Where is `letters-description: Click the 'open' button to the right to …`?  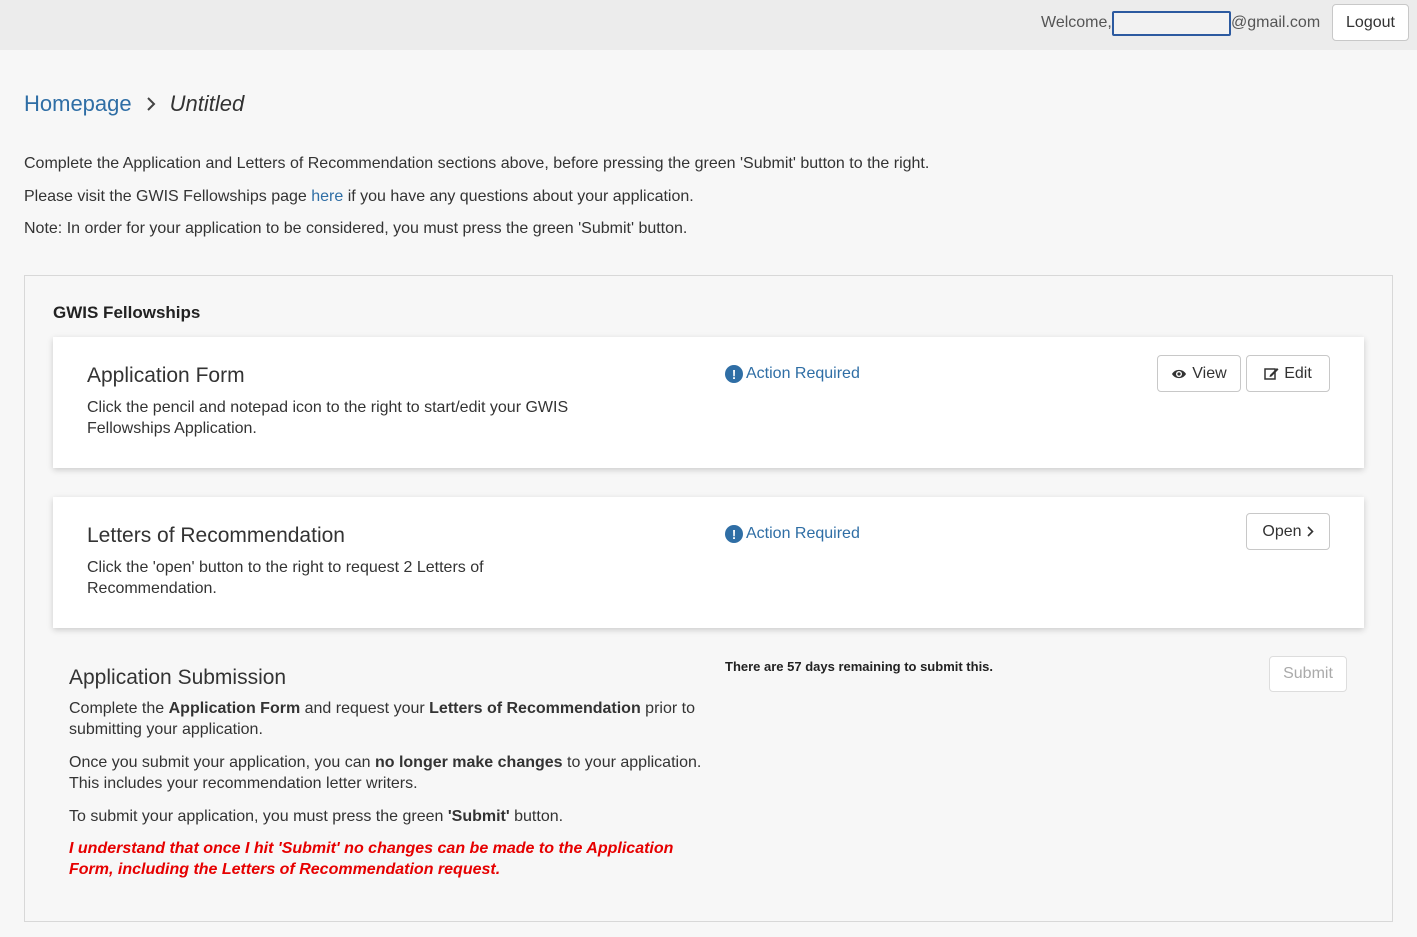 letters-description: Click the 'open' button to the right to … is located at coordinates (285, 578).